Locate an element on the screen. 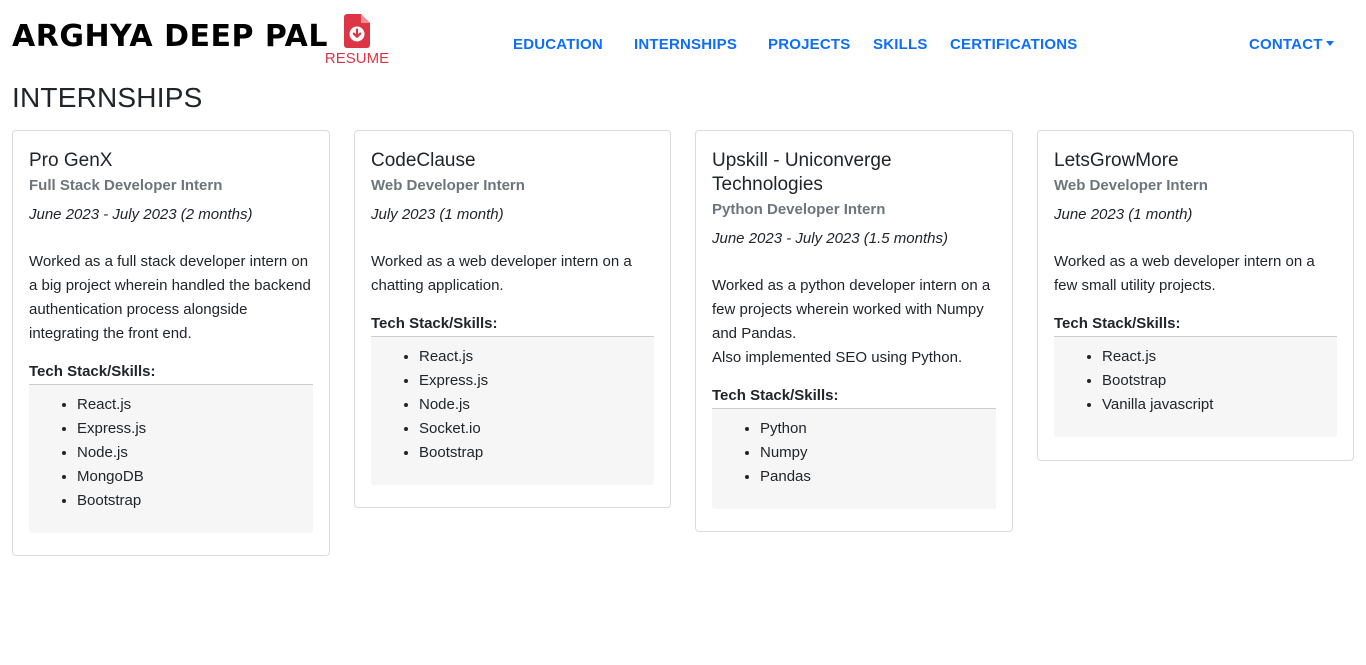 This screenshot has width=1366, height=665. nav-certifications: CERTIFICATIONS is located at coordinates (1014, 45).